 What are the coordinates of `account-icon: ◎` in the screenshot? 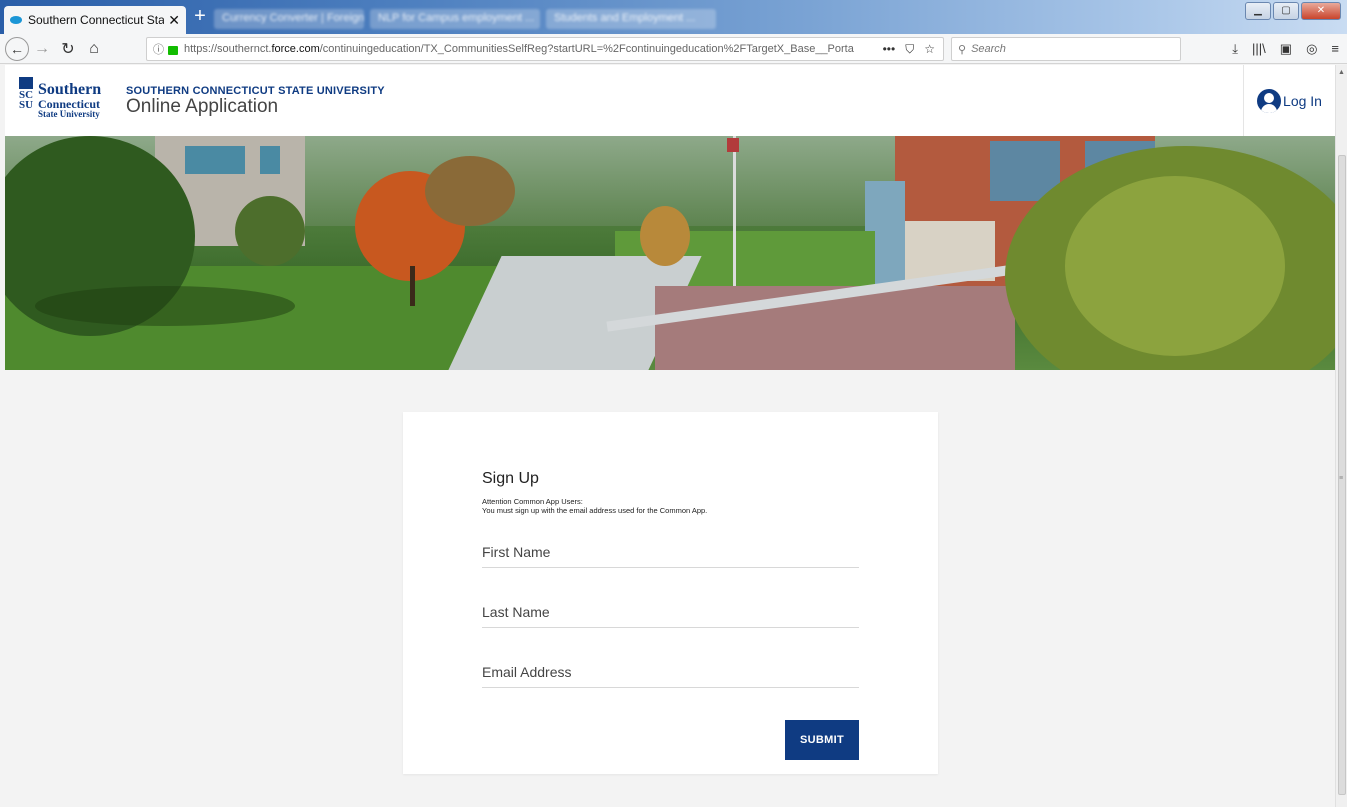 It's located at (1311, 49).